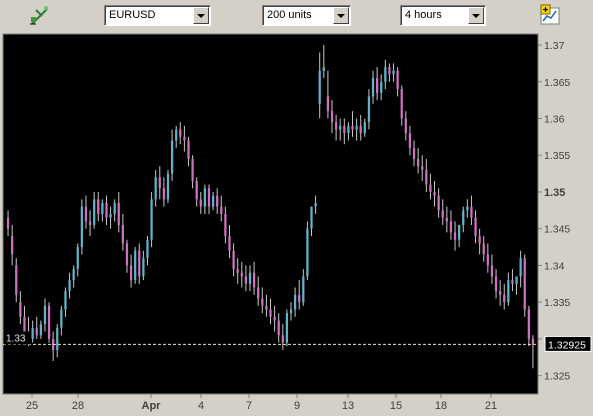 The width and height of the screenshot is (593, 416). I want to click on x-tick-label: 13, so click(348, 406).